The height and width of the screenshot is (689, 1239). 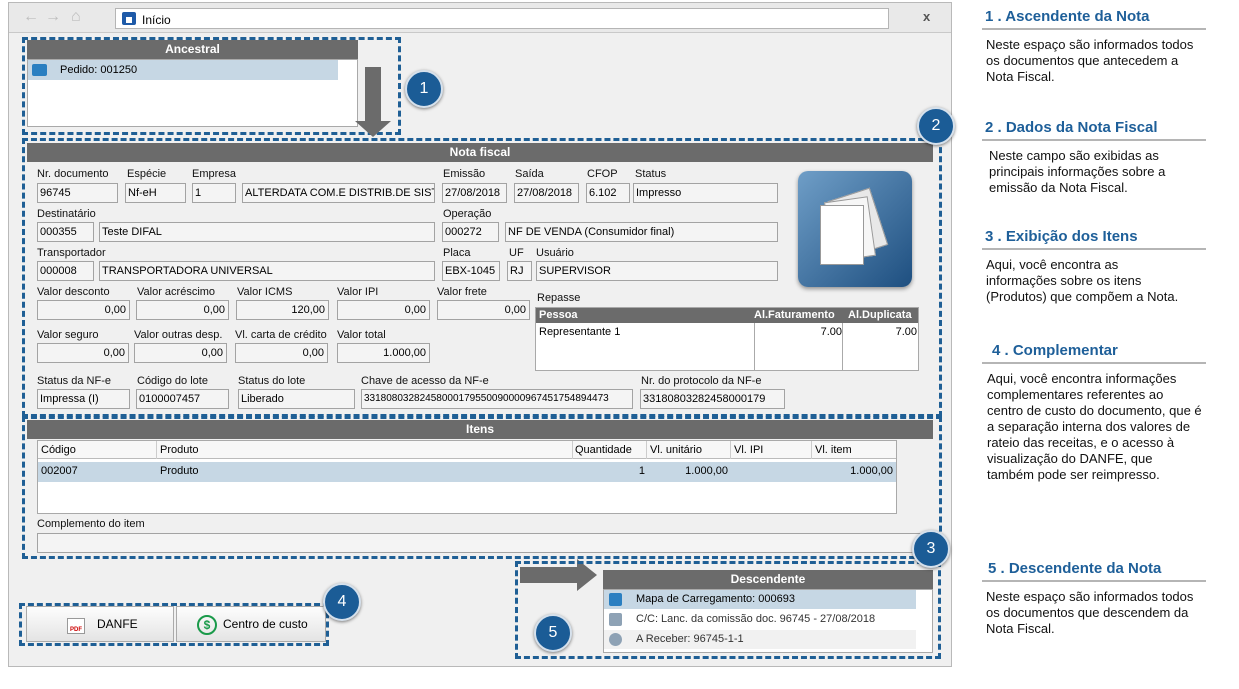 I want to click on label-destinatario: Destinatário, so click(x=66, y=214).